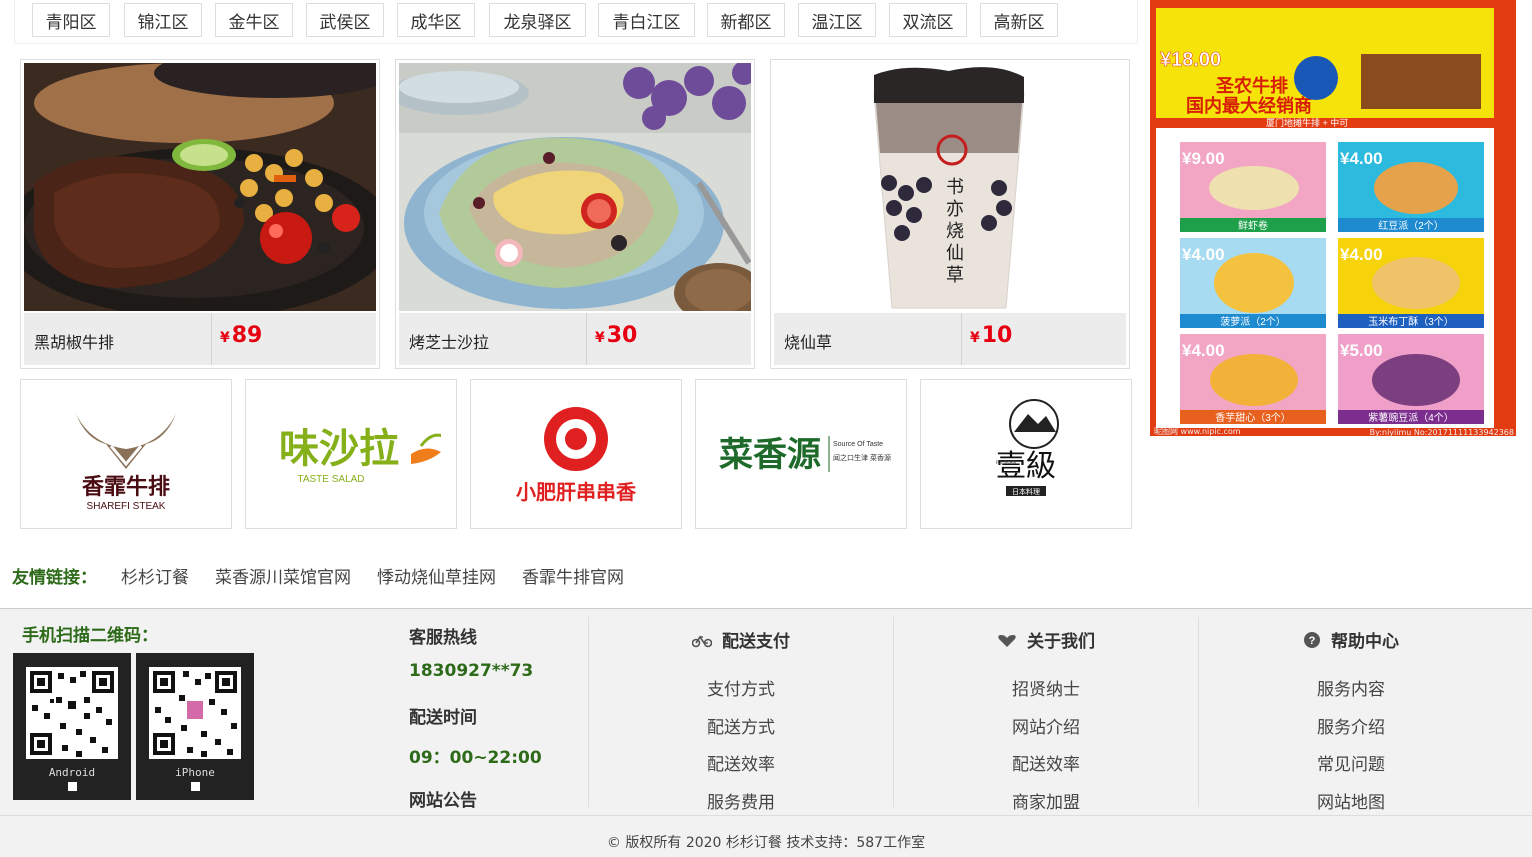 The image size is (1532, 857). Describe the element at coordinates (955, 209) in the screenshot. I see `svg-text: 亦` at that location.